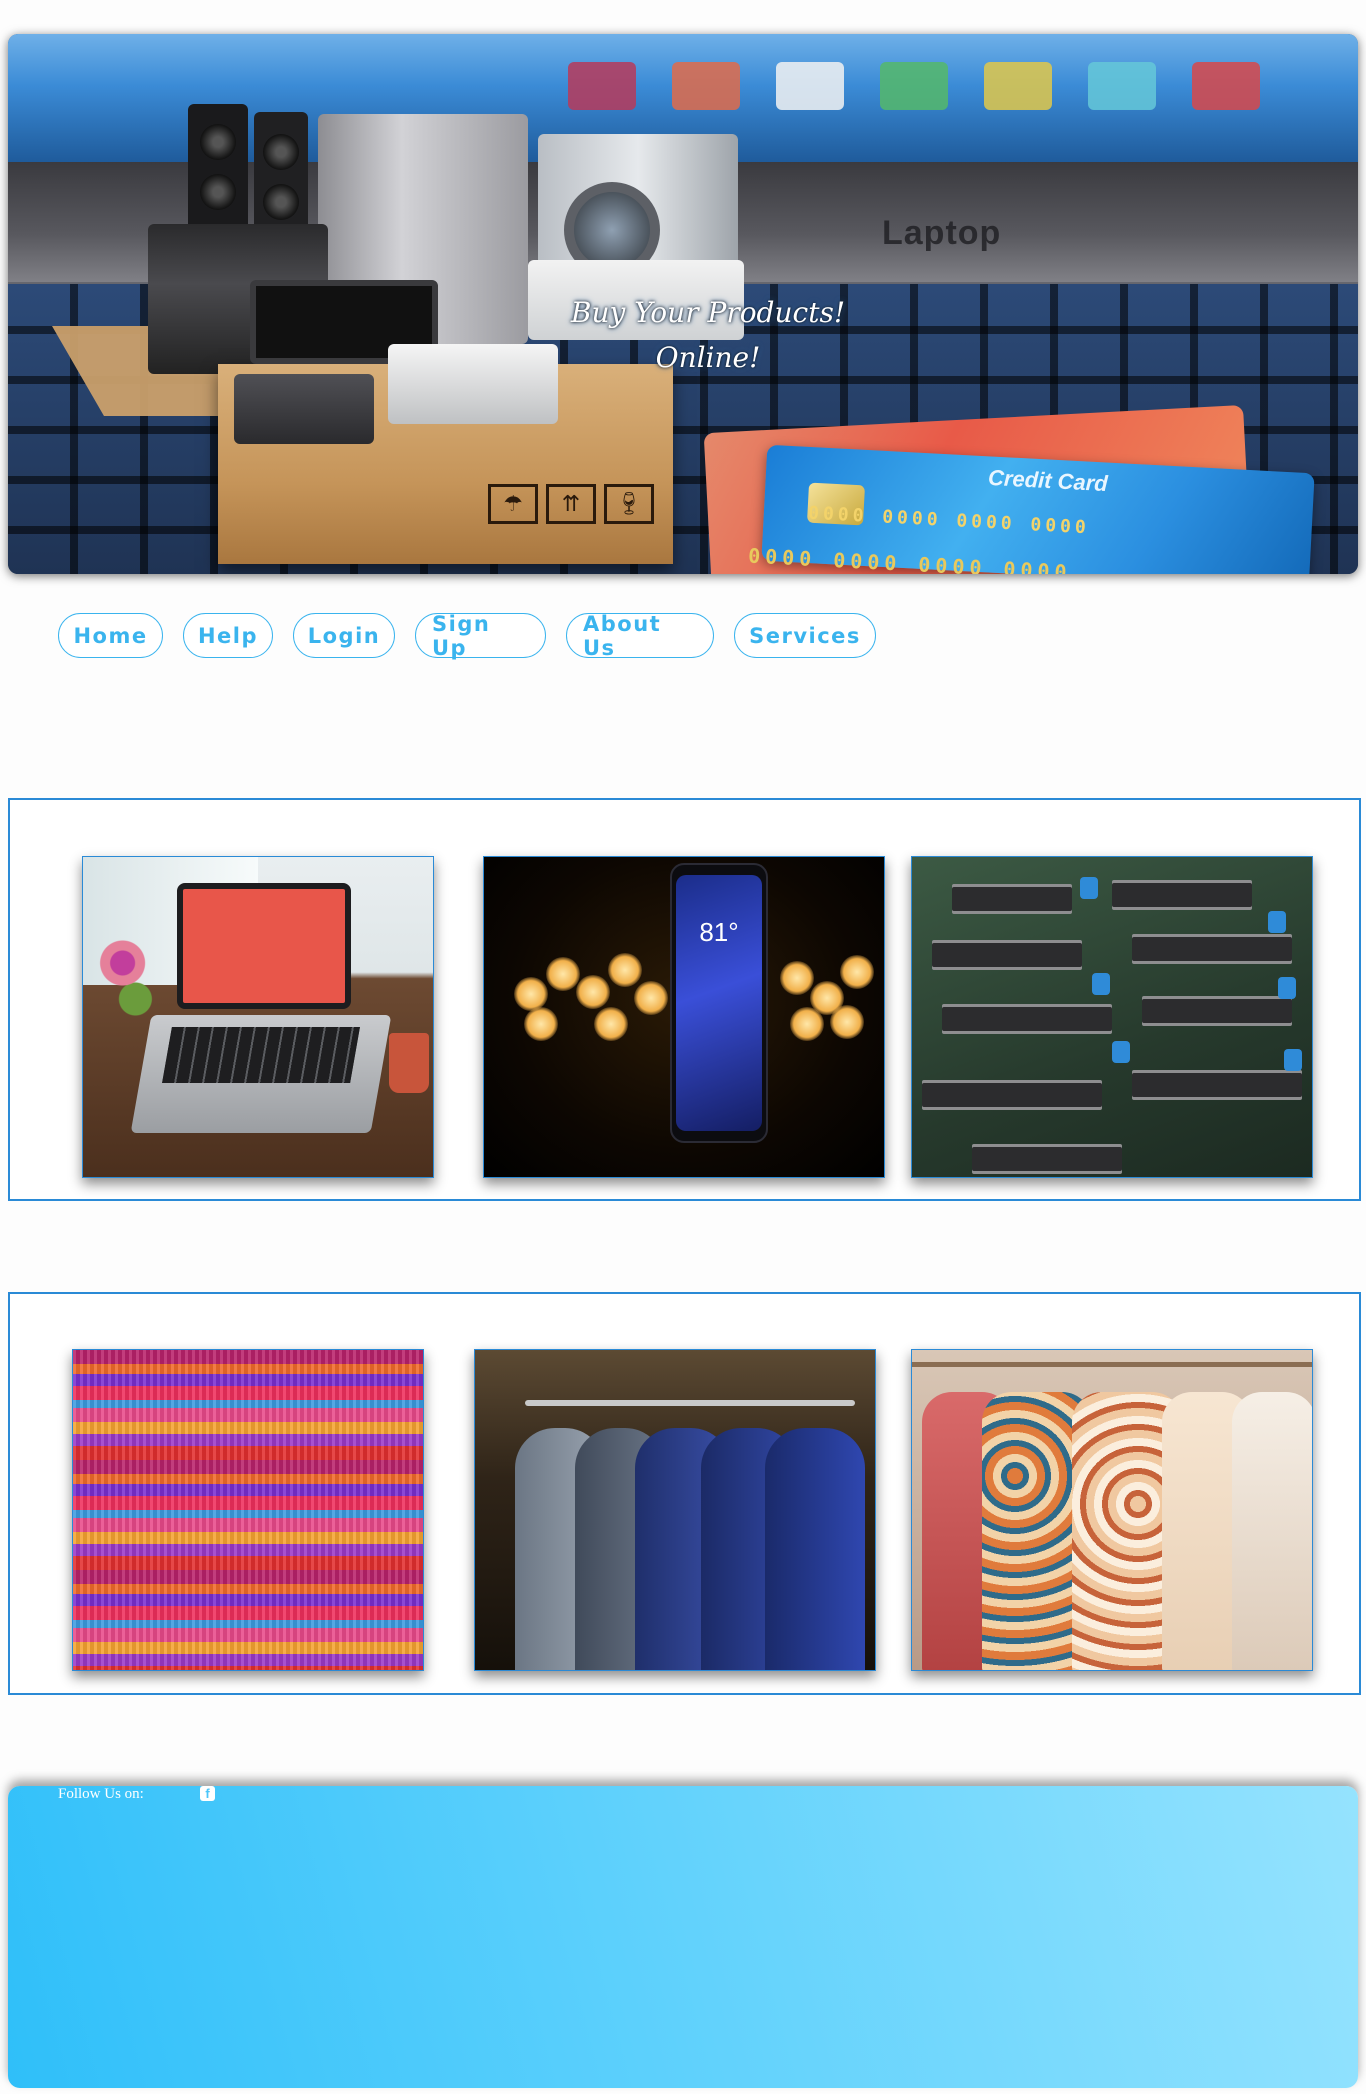 The height and width of the screenshot is (2094, 1366). What do you see at coordinates (640, 636) in the screenshot?
I see `nav-about-button: About Us` at bounding box center [640, 636].